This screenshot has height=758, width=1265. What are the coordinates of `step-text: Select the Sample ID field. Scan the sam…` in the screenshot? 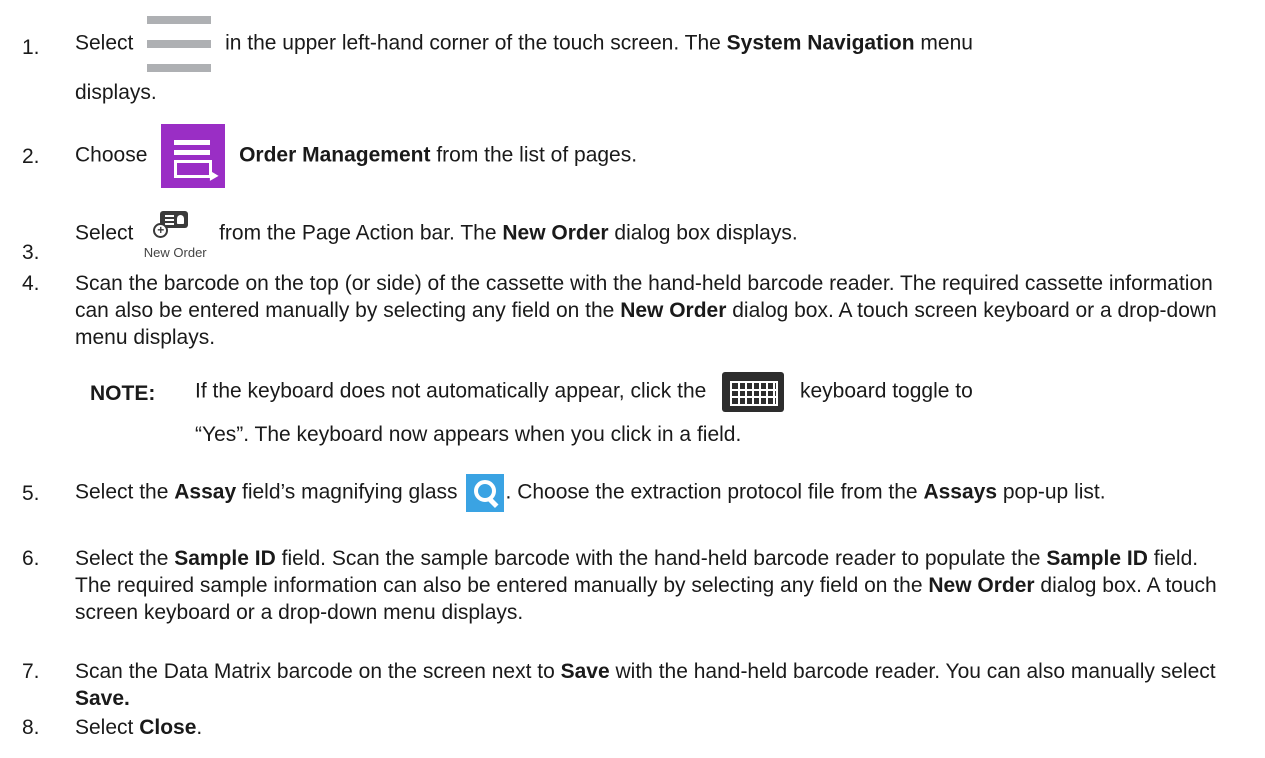 It's located at (646, 585).